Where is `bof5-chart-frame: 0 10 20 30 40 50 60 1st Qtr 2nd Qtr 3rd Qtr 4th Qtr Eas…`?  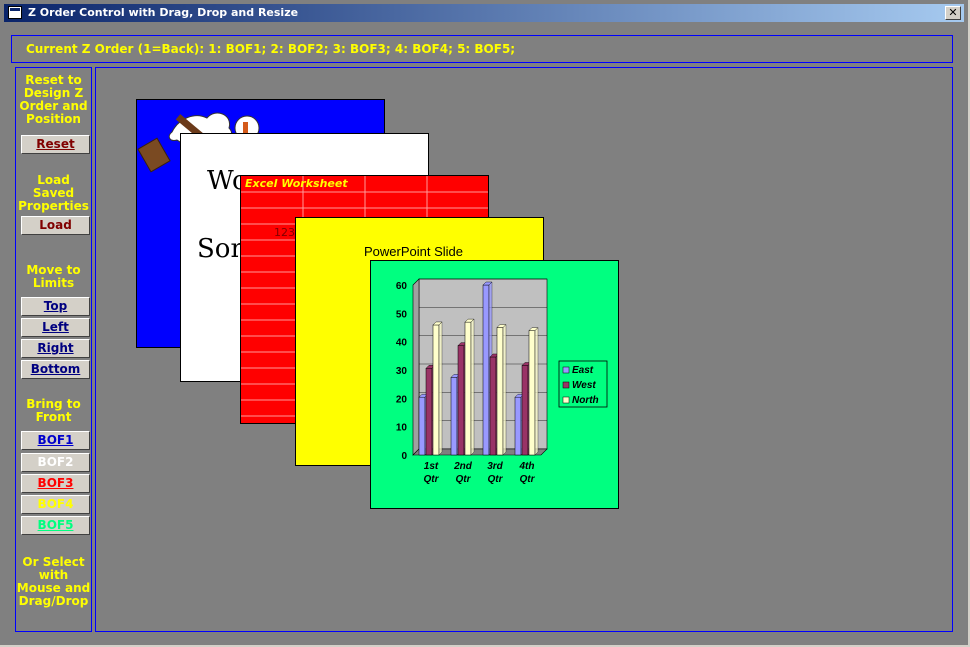 bof5-chart-frame: 0 10 20 30 40 50 60 1st Qtr 2nd Qtr 3rd Qtr 4th Qtr Eas… is located at coordinates (494, 384).